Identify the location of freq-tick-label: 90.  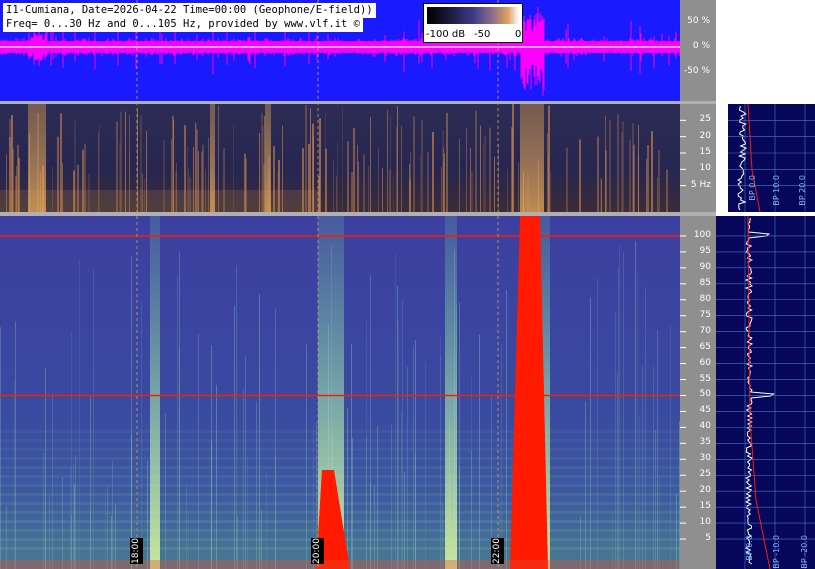
(705, 266).